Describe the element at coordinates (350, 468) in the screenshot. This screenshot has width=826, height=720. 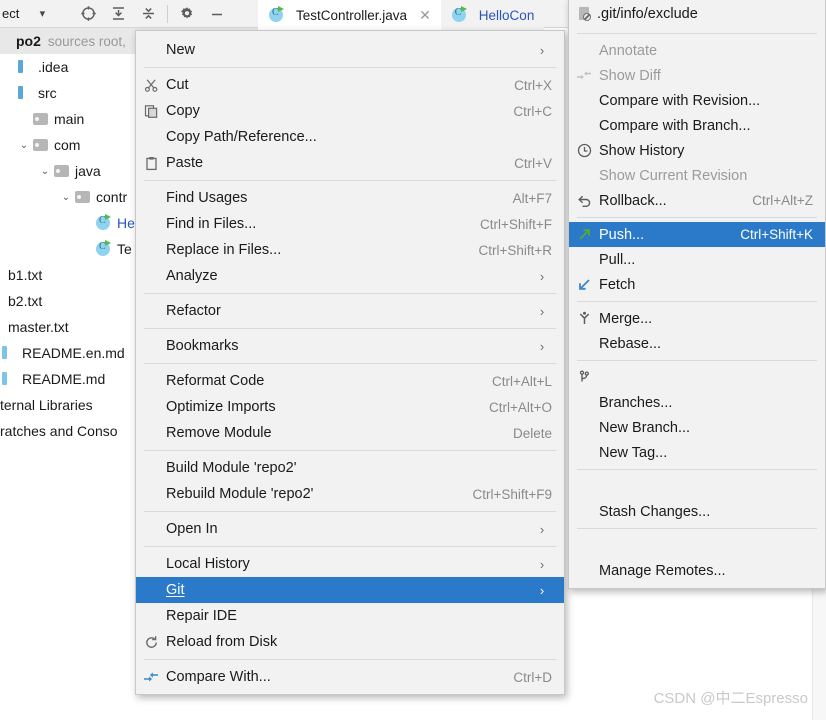
I see `menu-item-build-module: Build Module 'repo2'` at that location.